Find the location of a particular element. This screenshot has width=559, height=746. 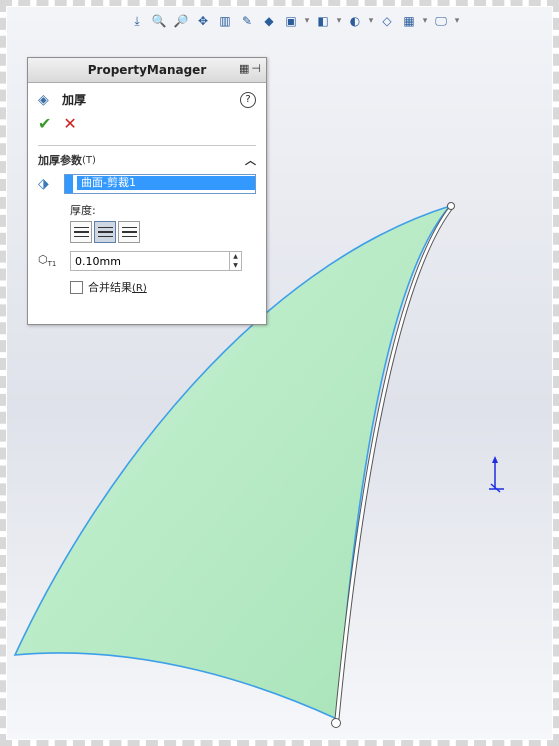

selected-surface-item: 曲面-剪裁1 is located at coordinates (166, 183).